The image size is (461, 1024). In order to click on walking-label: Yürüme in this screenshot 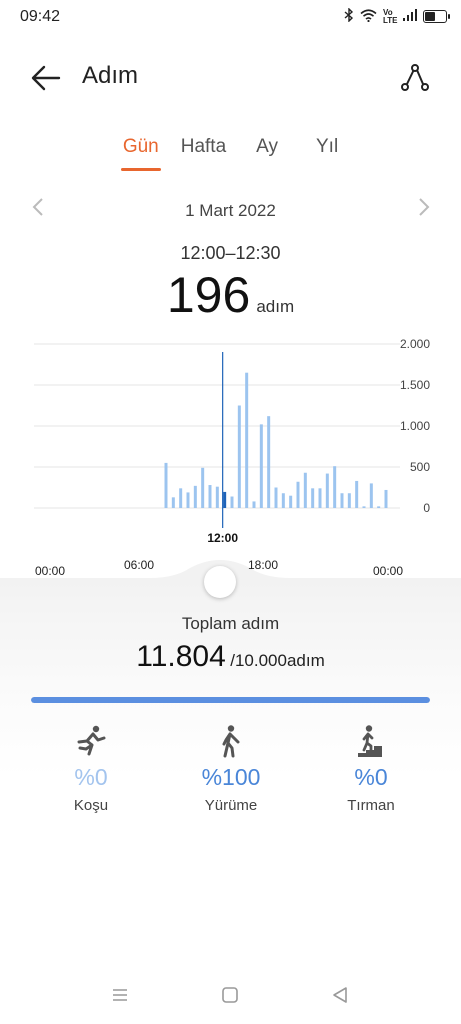, I will do `click(231, 805)`.